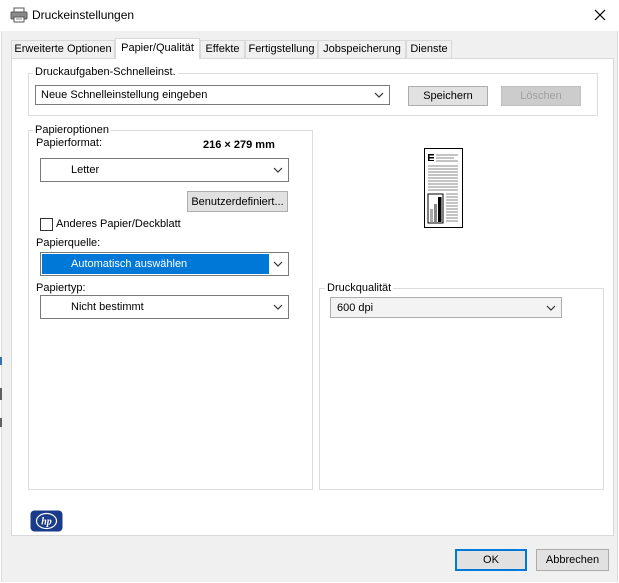 Image resolution: width=619 pixels, height=583 pixels. What do you see at coordinates (491, 560) in the screenshot?
I see `ok-button: OK` at bounding box center [491, 560].